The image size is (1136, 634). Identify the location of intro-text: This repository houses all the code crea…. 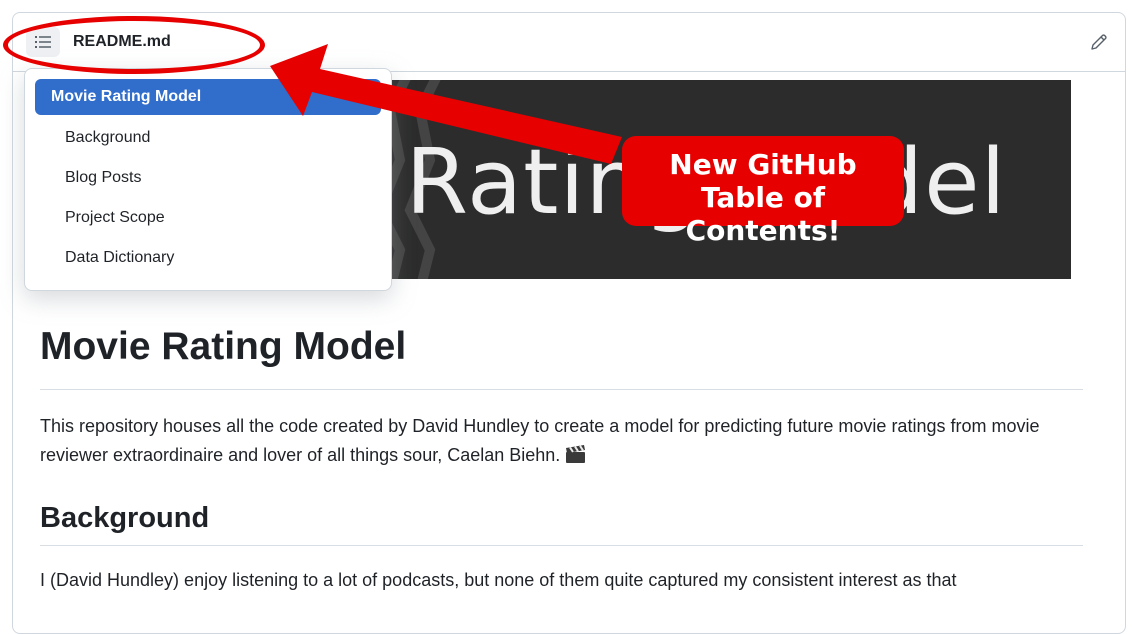
(540, 440).